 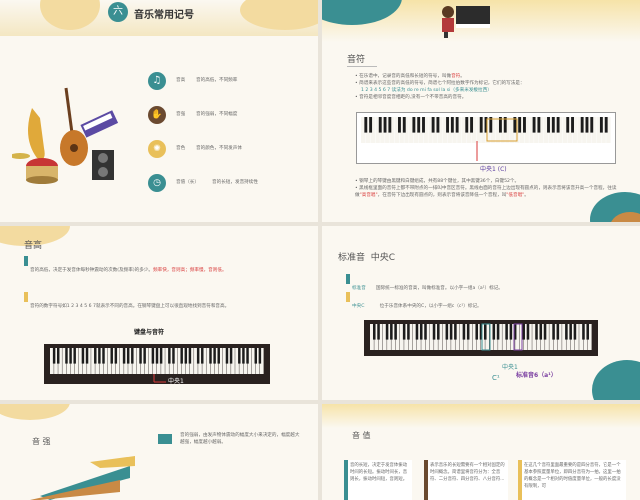 What do you see at coordinates (159, 452) in the screenshot?
I see `slide-5: 音 强 音的强弱，由发声物体震动的幅度大小来决定的，幅度越大越强，幅度越小越弱。` at bounding box center [159, 452].